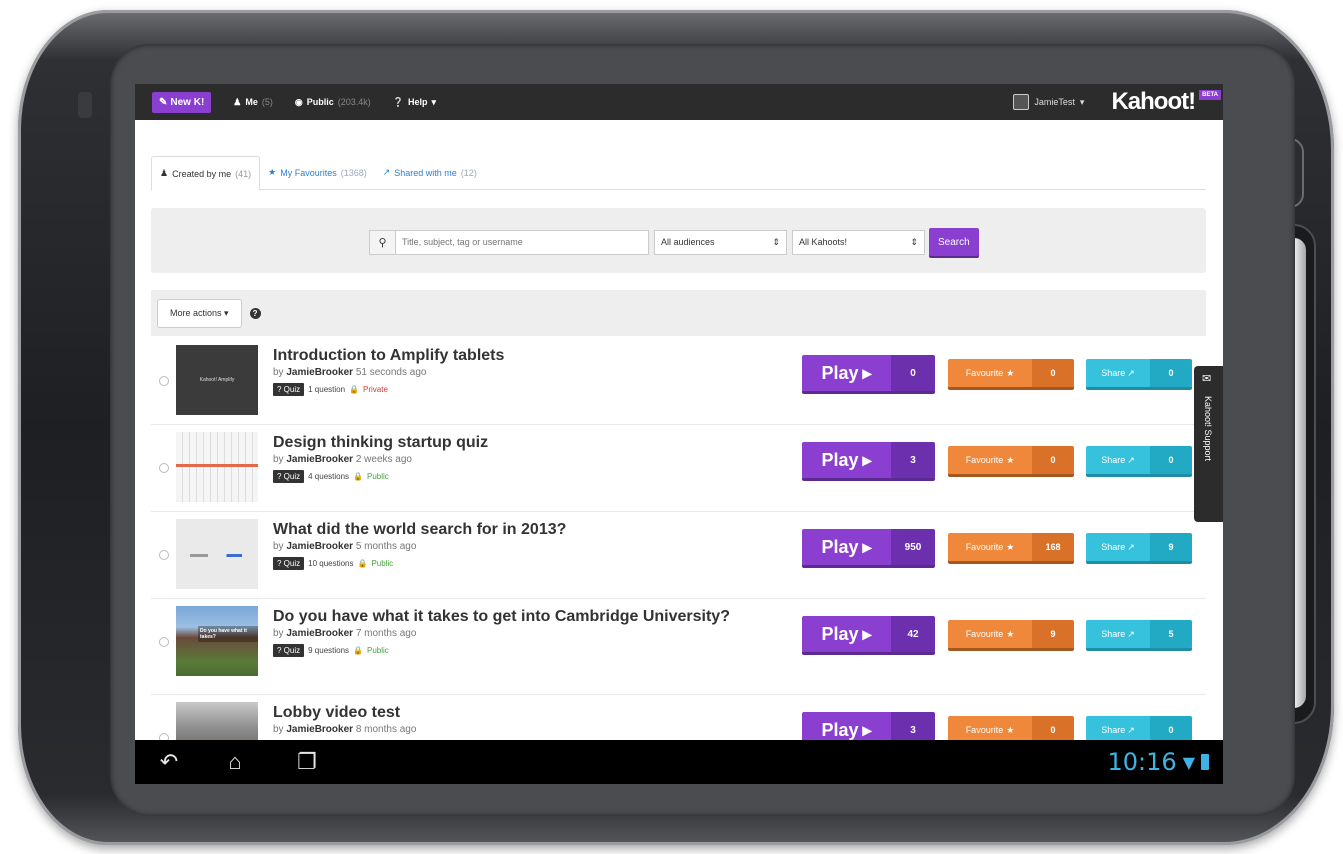  What do you see at coordinates (913, 634) in the screenshot?
I see `play-count: 42` at bounding box center [913, 634].